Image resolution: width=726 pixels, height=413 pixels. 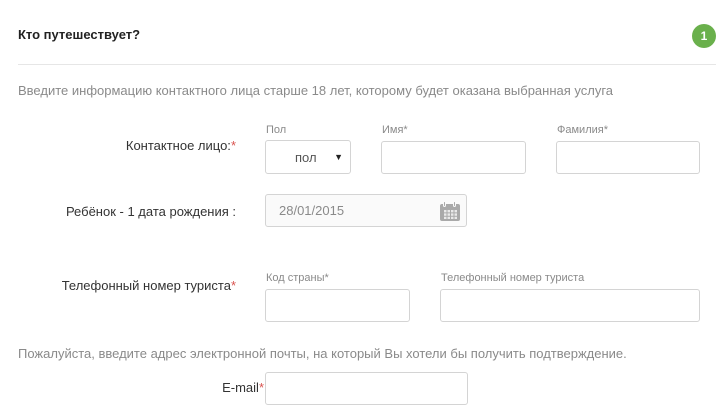 What do you see at coordinates (366, 388) in the screenshot?
I see `email-input` at bounding box center [366, 388].